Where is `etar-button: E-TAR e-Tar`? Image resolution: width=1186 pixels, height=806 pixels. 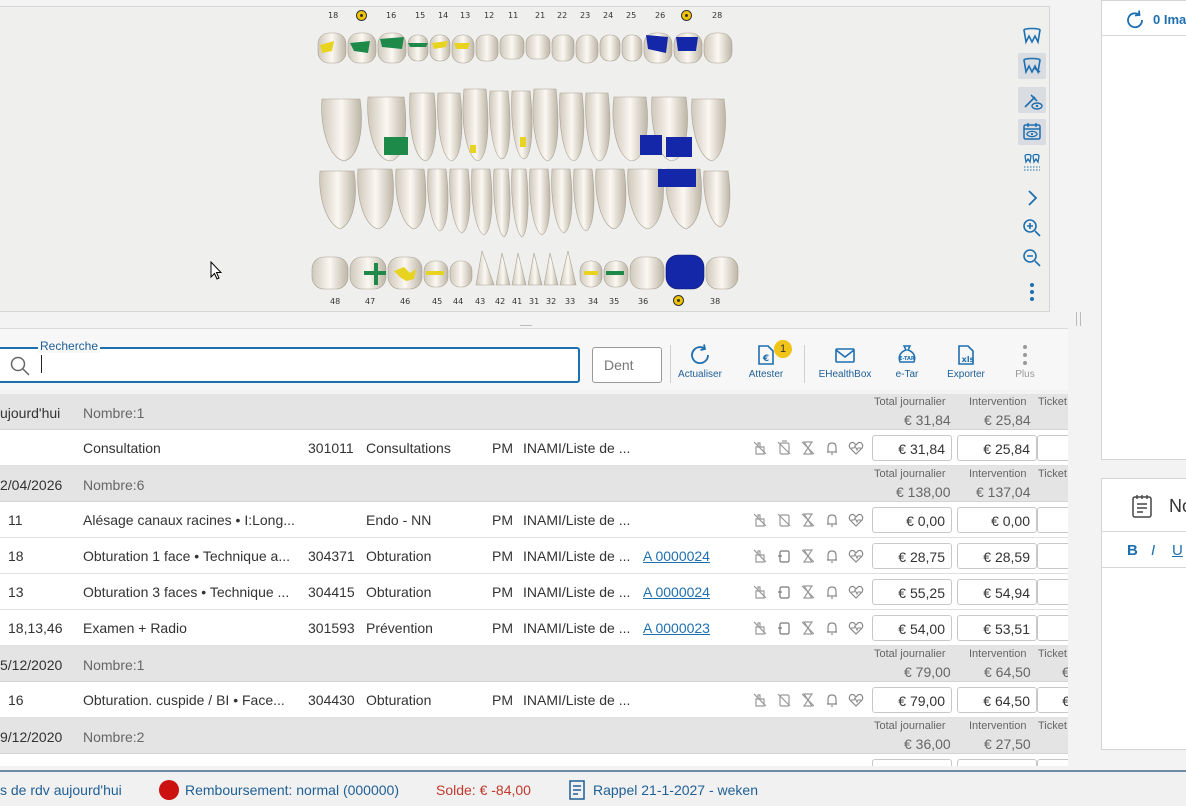
etar-button: E-TAR e-Tar is located at coordinates (907, 365).